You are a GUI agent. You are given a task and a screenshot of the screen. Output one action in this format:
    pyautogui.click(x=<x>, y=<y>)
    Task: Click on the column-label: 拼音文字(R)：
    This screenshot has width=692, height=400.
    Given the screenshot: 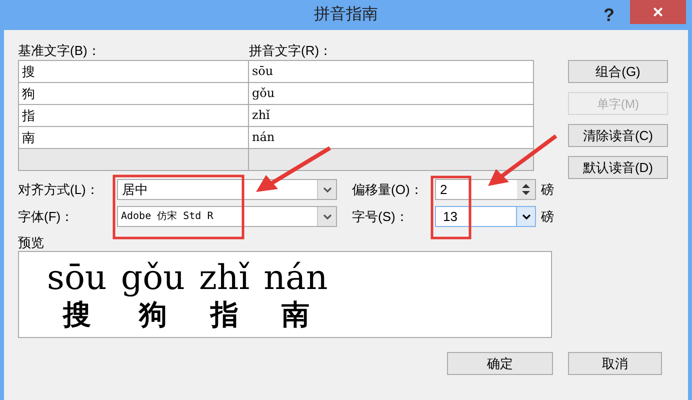 What is the action you would take?
    pyautogui.click(x=290, y=51)
    